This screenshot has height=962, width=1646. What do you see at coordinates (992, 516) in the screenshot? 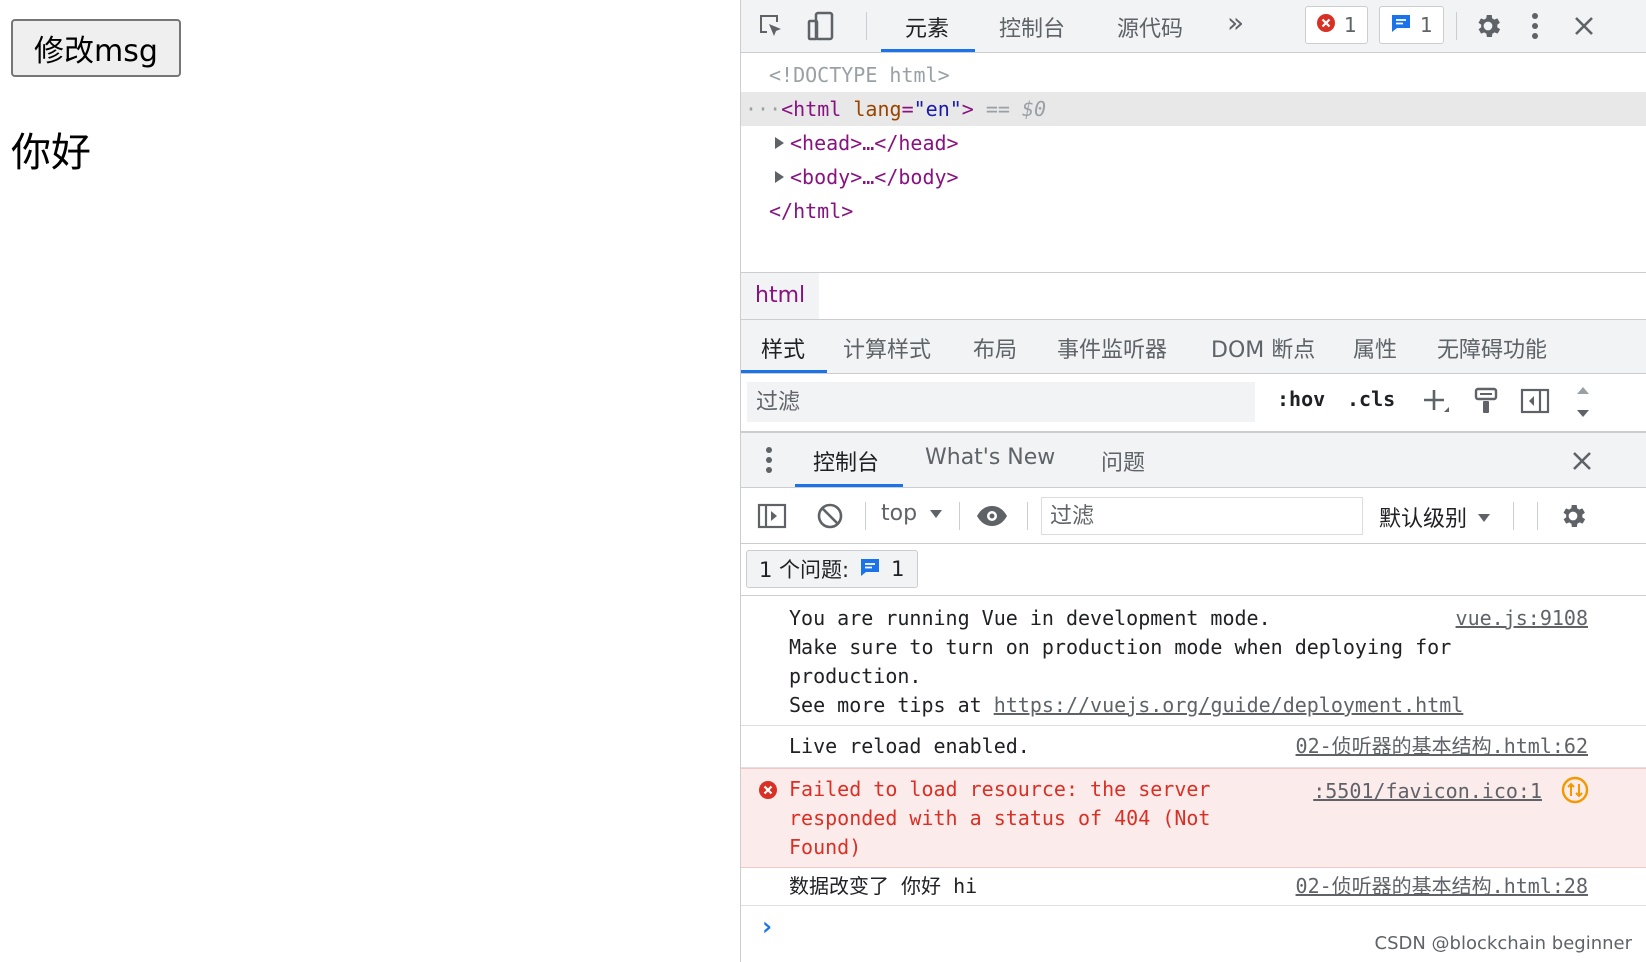
I see `live-expression-eye-icon` at bounding box center [992, 516].